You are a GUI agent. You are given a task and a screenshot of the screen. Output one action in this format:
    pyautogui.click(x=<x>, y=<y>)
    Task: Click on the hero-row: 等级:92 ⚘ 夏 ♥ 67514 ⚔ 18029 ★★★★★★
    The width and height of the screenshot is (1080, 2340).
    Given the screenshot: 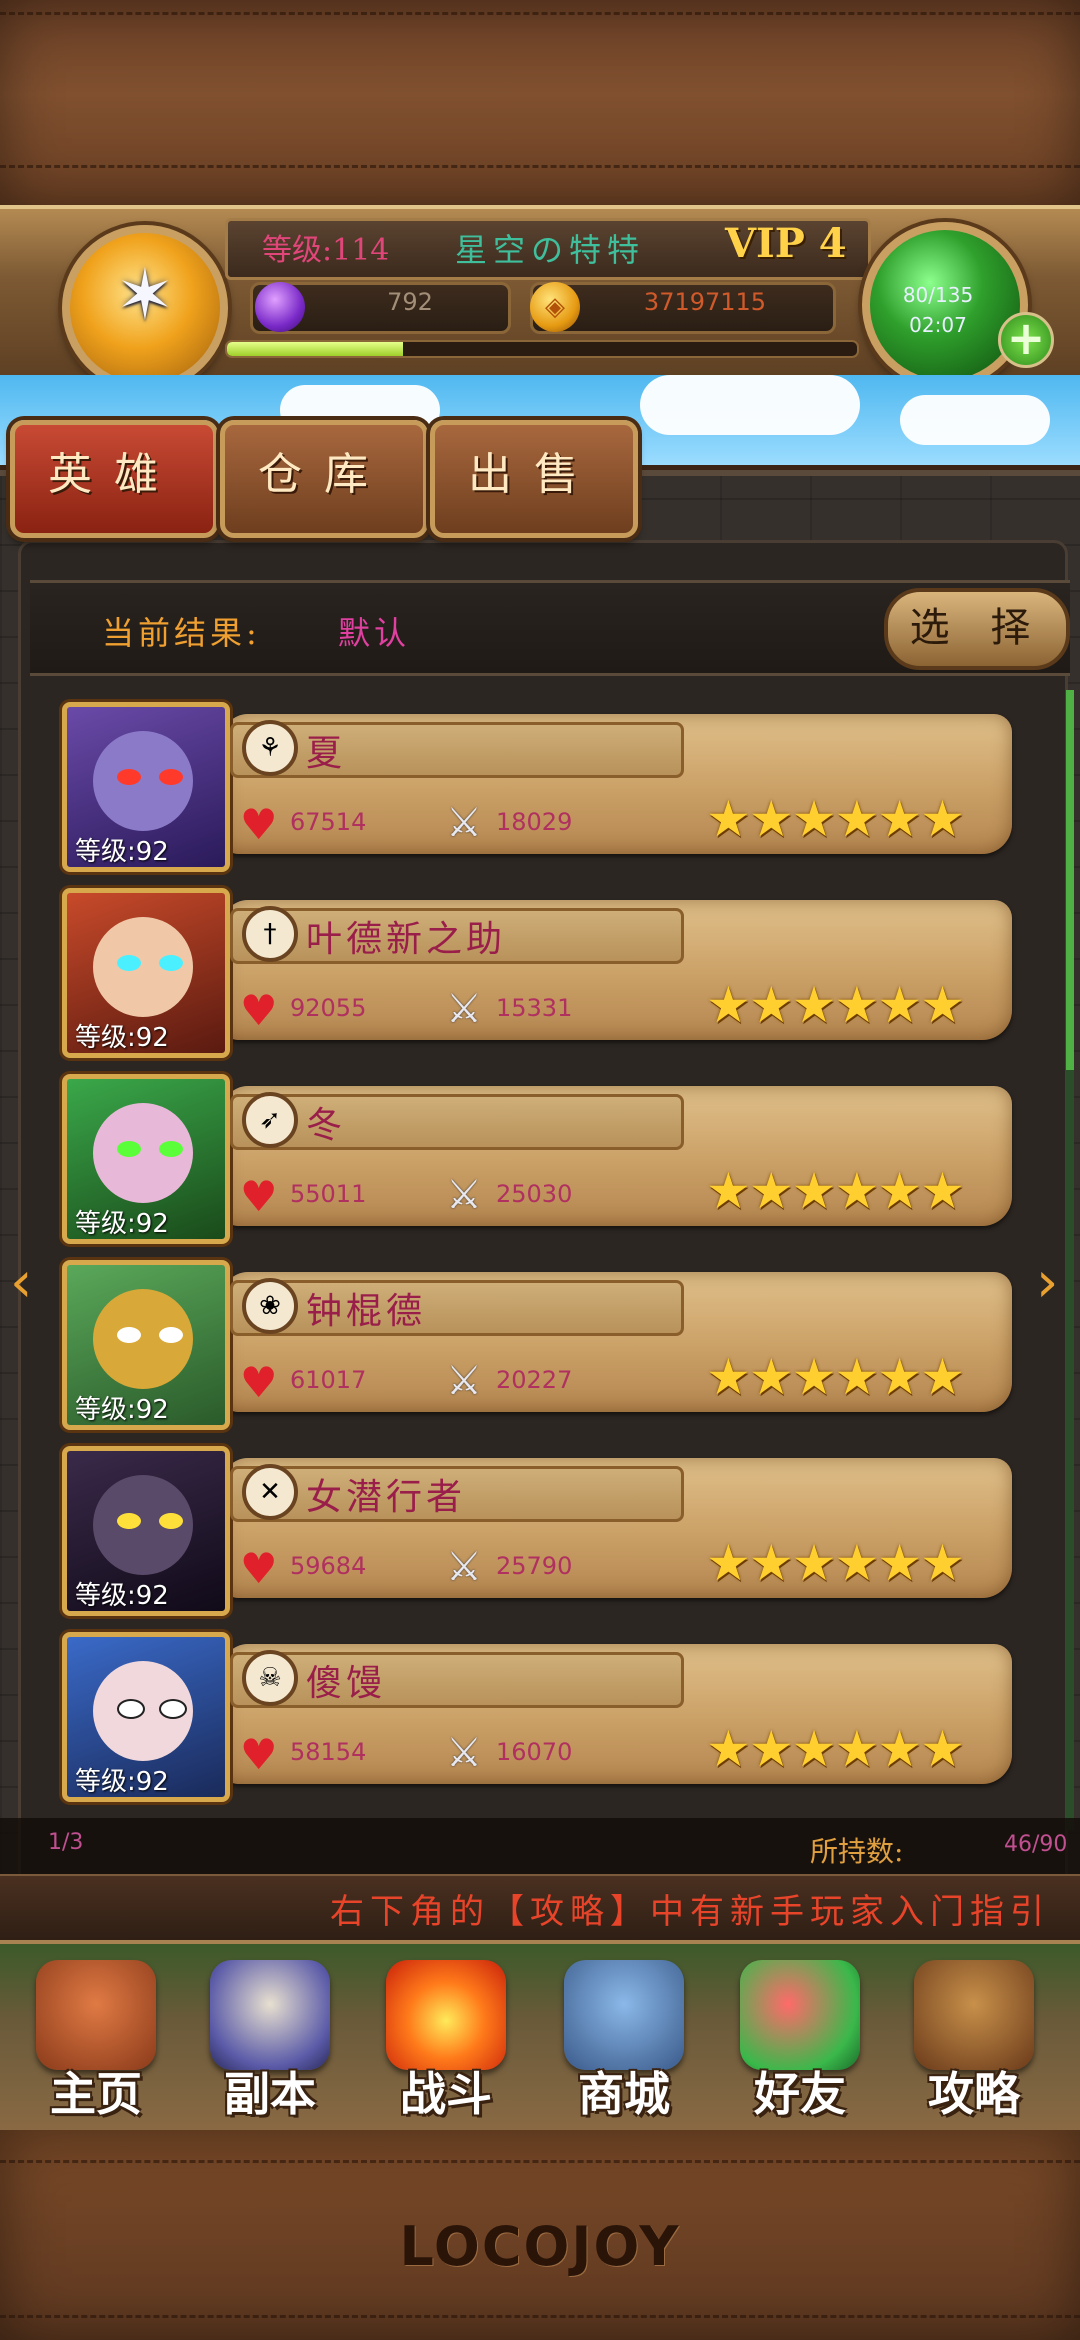 What is the action you would take?
    pyautogui.click(x=546, y=787)
    